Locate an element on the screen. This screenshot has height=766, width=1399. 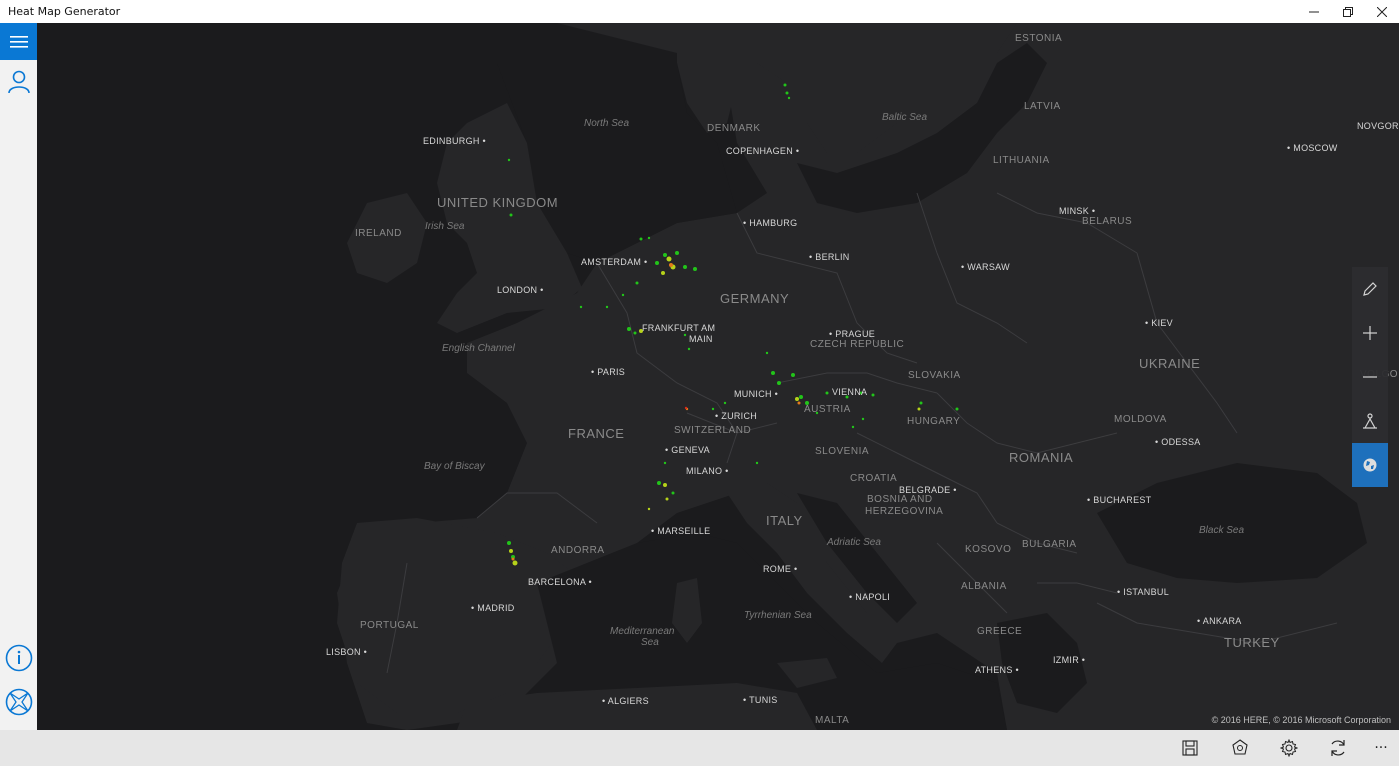
gear-icon is located at coordinates (1289, 748).